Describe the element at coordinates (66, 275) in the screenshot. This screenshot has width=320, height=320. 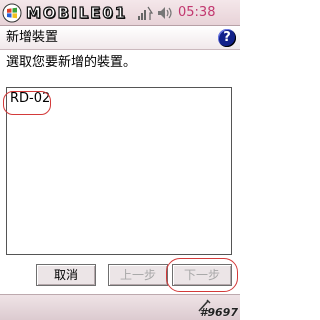
I see `cancel-button: 取消` at that location.